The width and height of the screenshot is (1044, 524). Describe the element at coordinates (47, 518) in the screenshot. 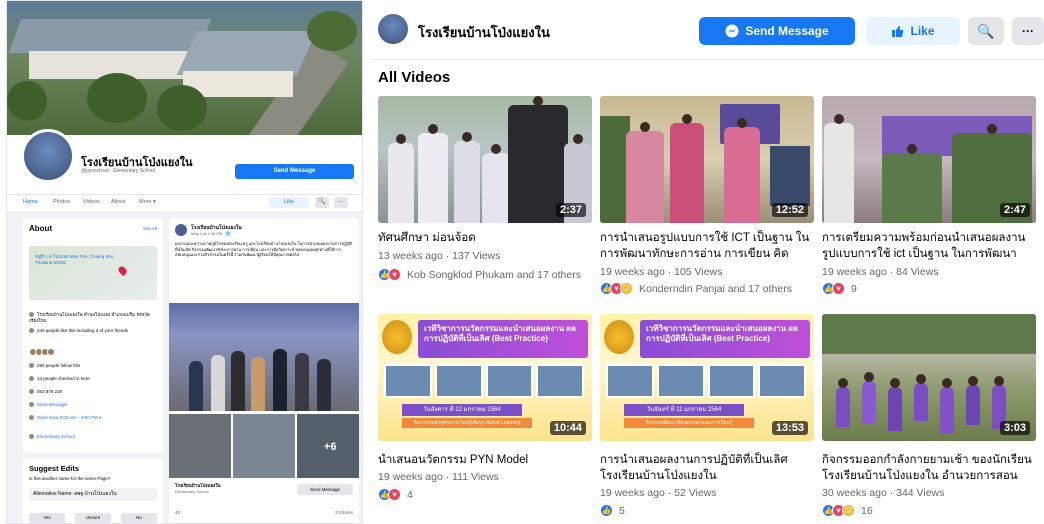

I see `yes-button: Yes` at that location.